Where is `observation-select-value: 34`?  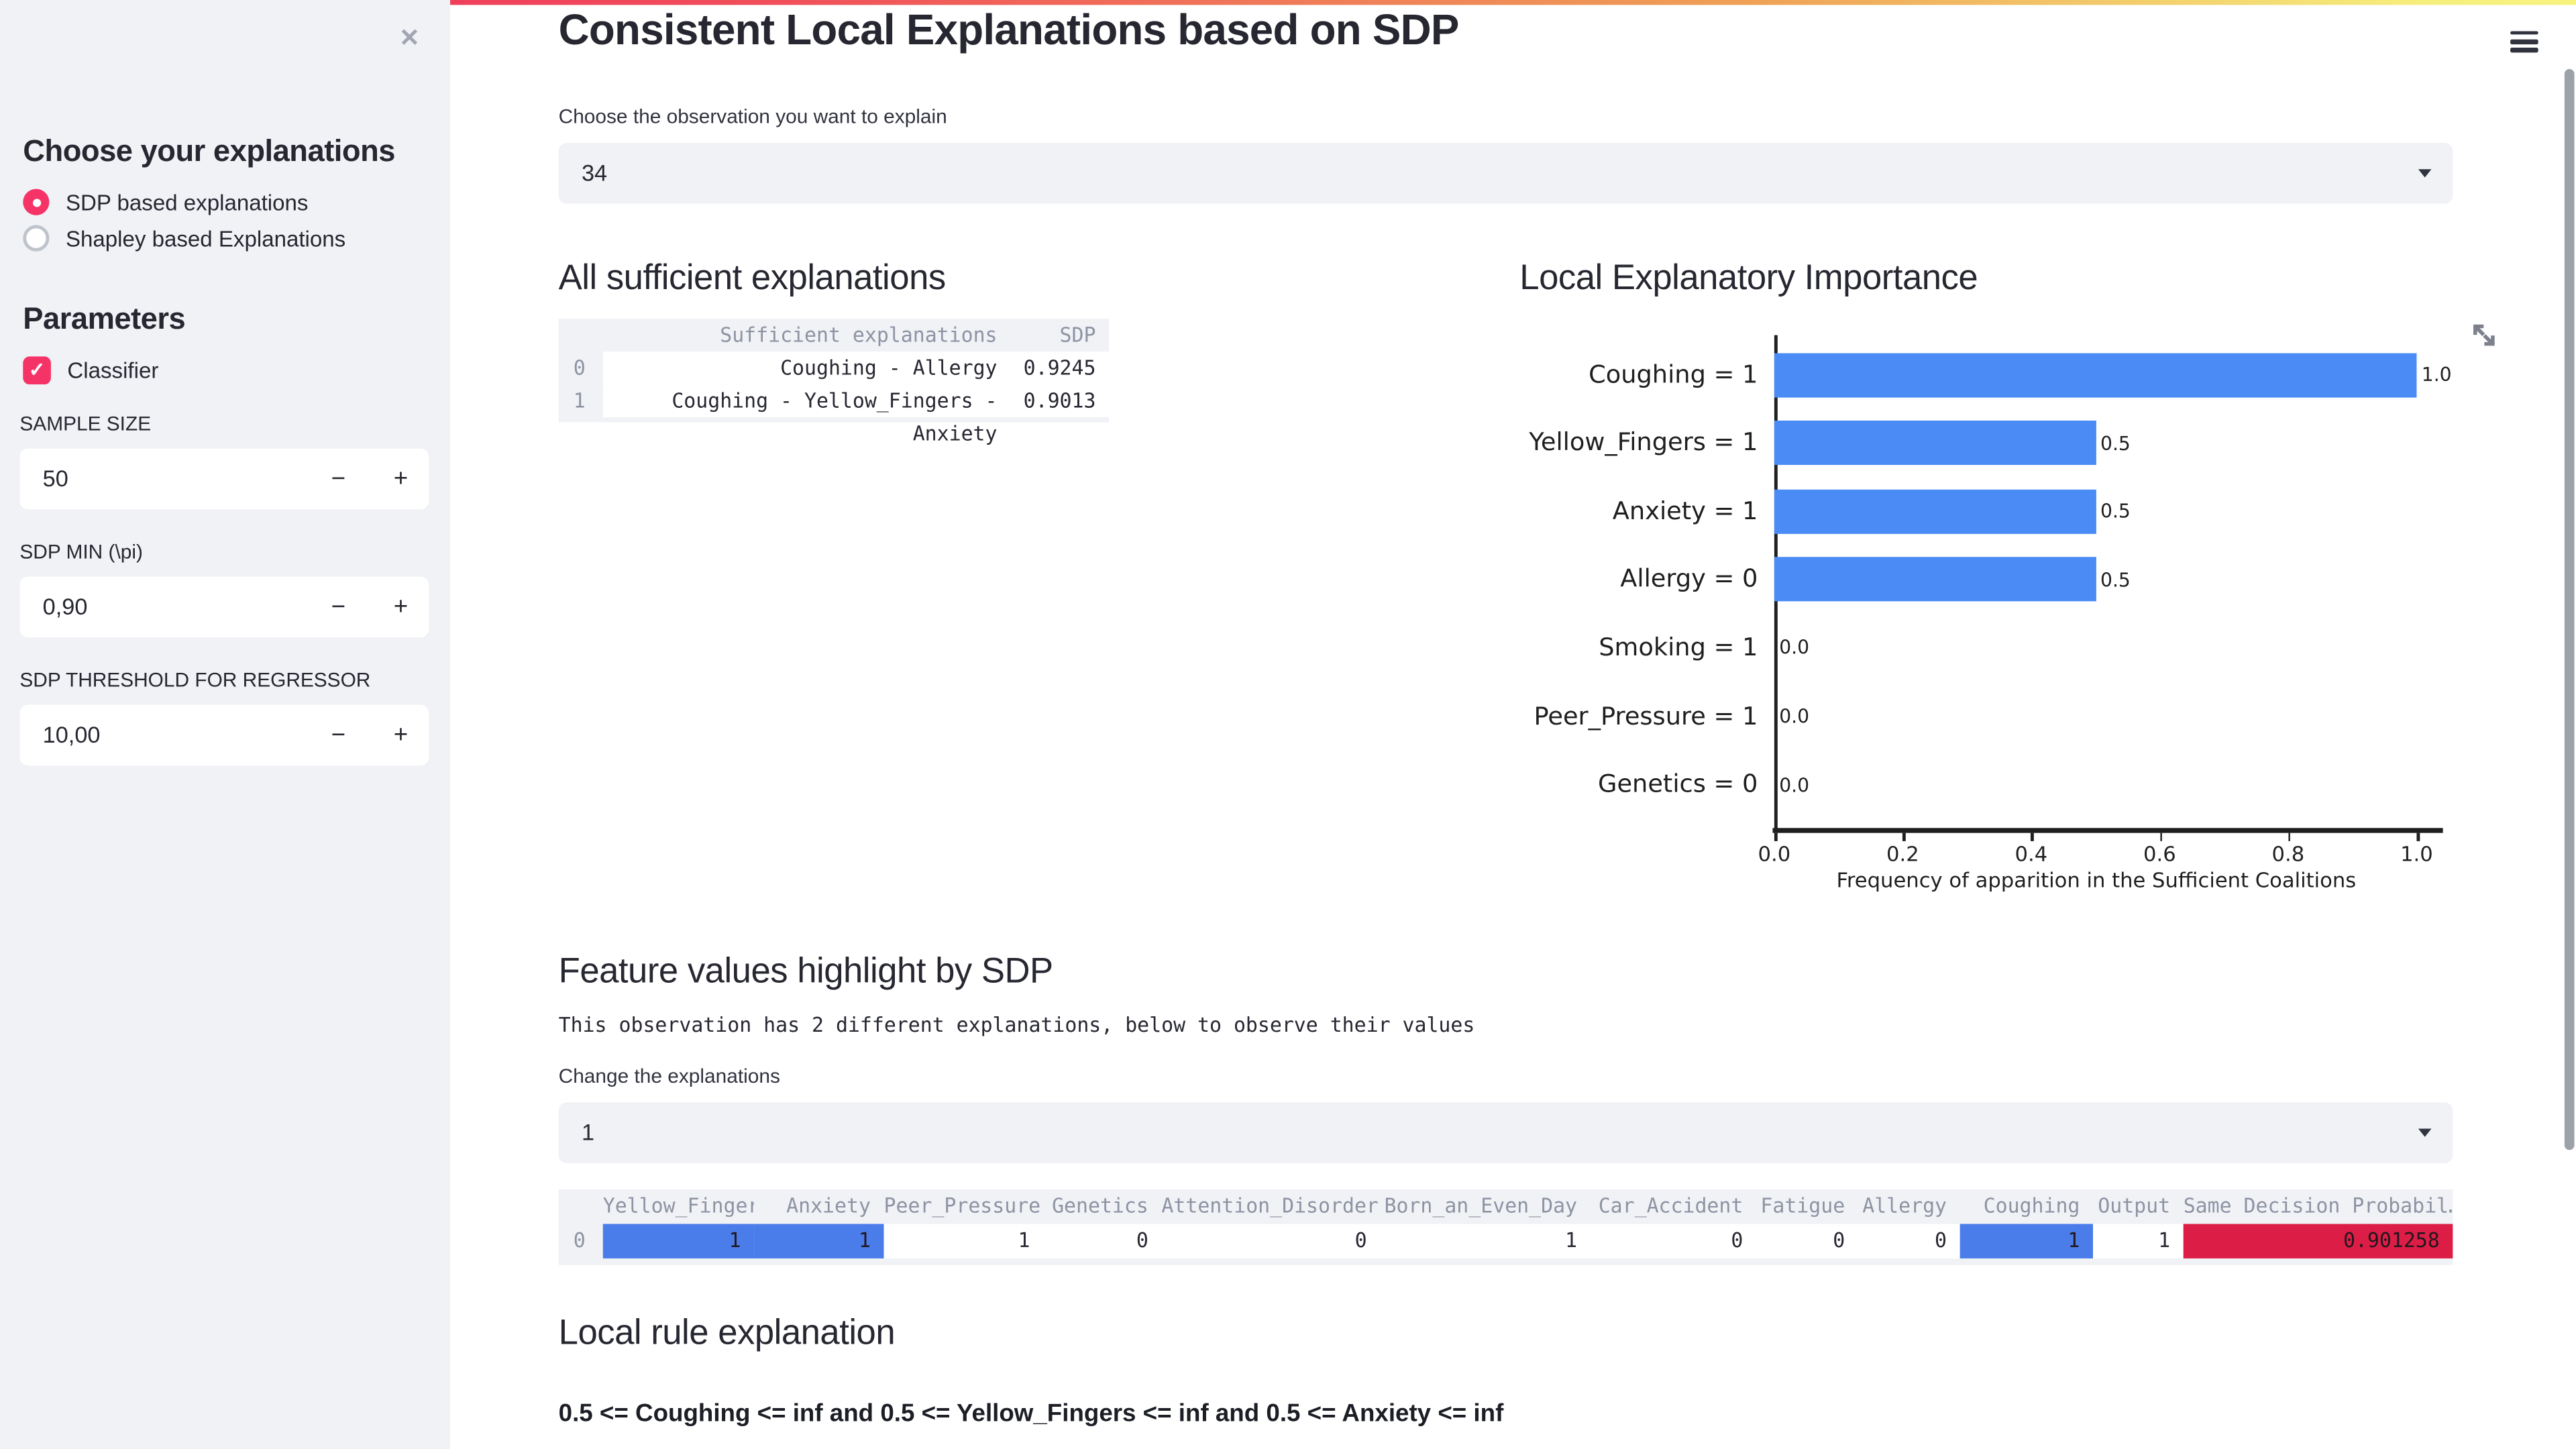
observation-select-value: 34 is located at coordinates (594, 172).